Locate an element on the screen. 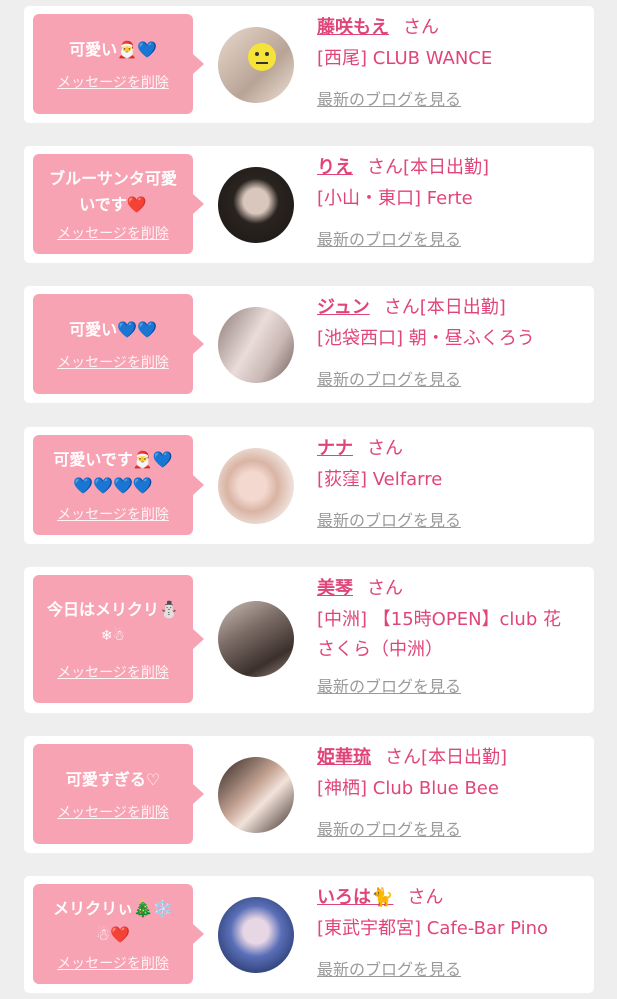 Image resolution: width=617 pixels, height=999 pixels. message-text-line2: いです❤️ is located at coordinates (113, 204).